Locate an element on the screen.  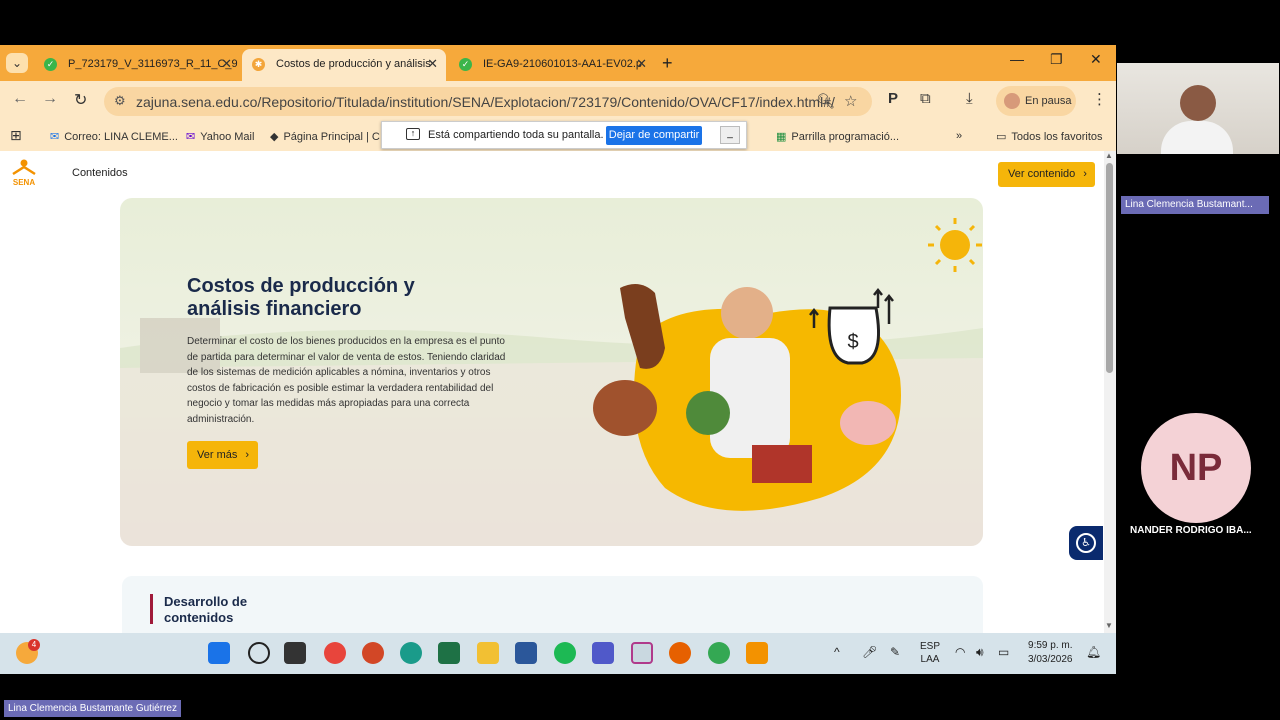
new-tab-icon: + is located at coordinates (667, 63).